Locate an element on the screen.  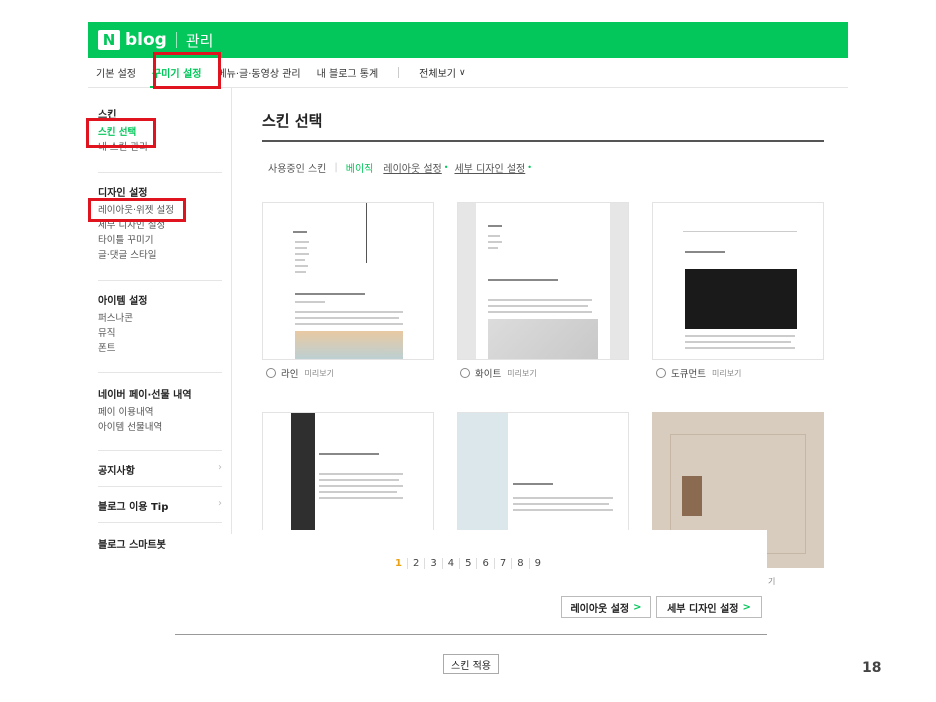
detail-design-link: 세부 디자인 설정 is located at coordinates (489, 167).